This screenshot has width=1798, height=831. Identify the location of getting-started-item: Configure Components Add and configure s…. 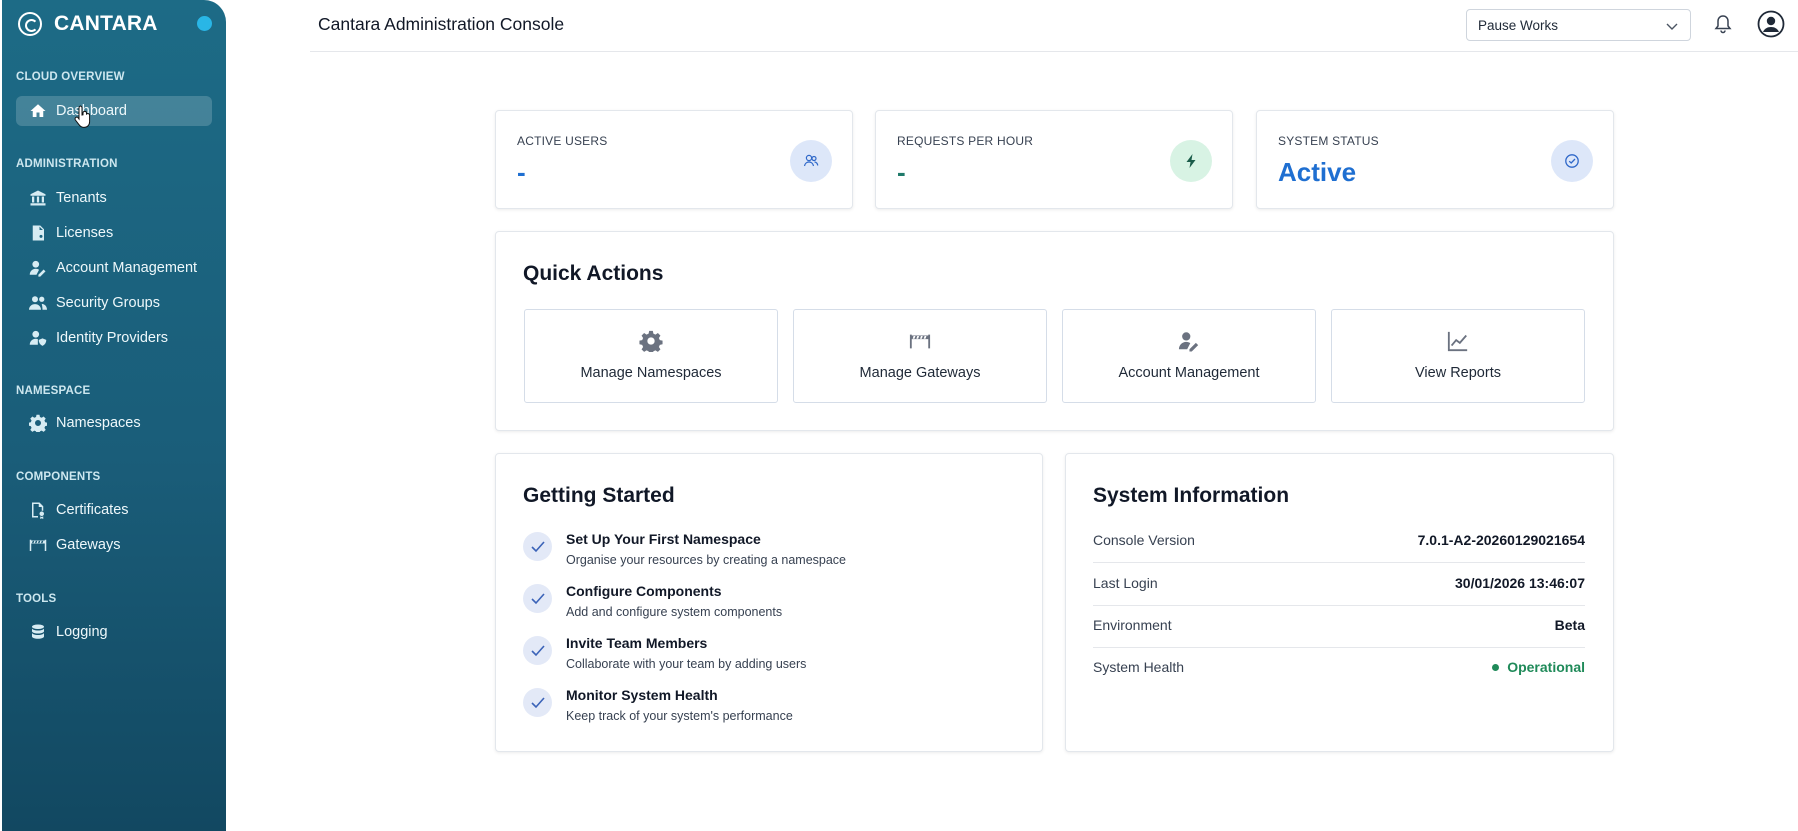
(763, 605).